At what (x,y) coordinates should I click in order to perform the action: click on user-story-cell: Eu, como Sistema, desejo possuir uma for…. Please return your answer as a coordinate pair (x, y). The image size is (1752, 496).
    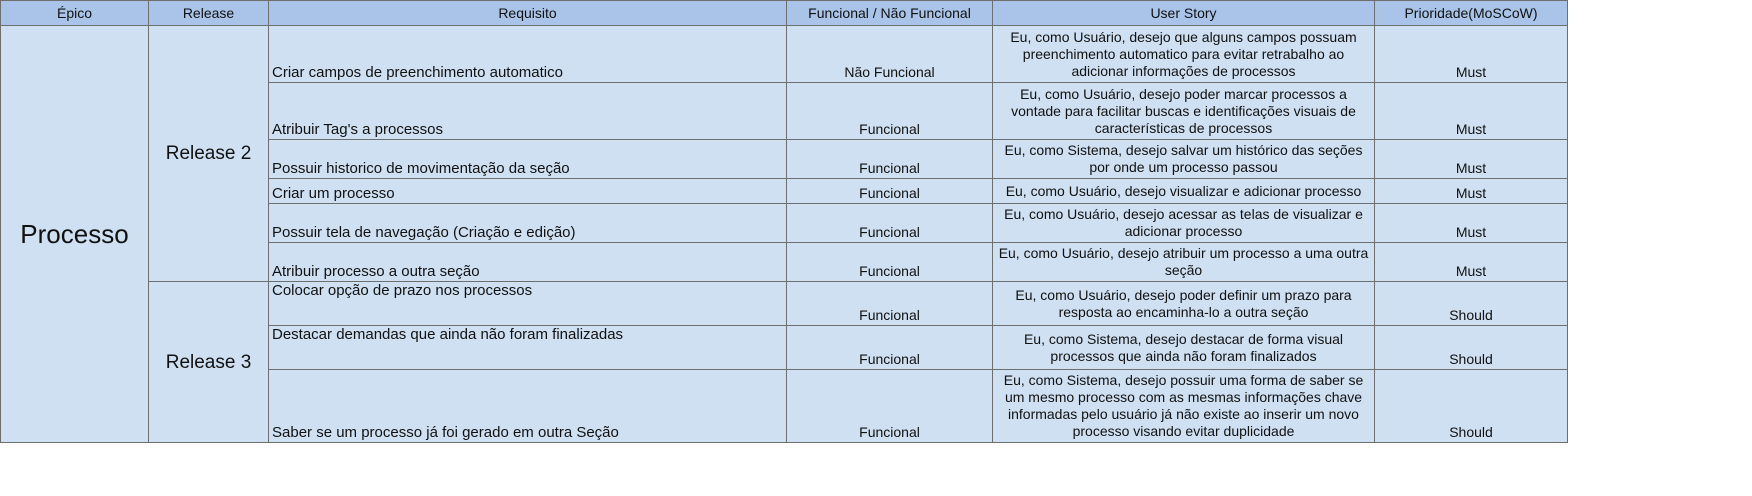
    Looking at the image, I should click on (1183, 406).